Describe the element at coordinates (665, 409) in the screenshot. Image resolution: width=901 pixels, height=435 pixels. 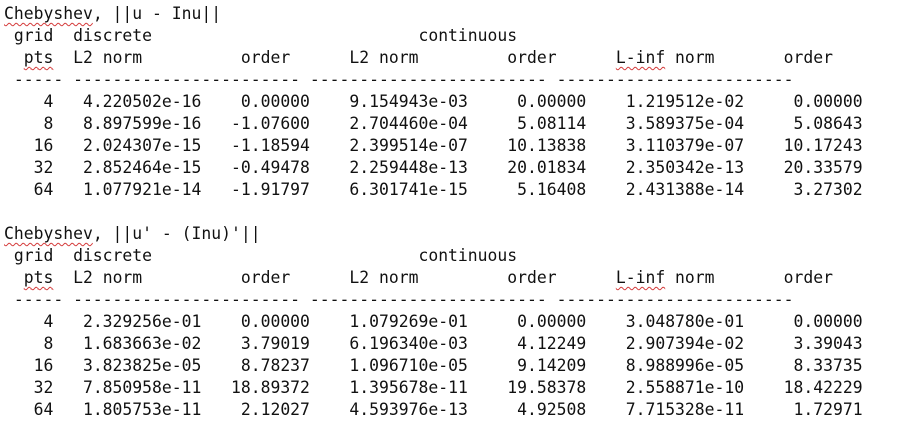
I see `linf-norm-cell: 7.715328e-11` at that location.